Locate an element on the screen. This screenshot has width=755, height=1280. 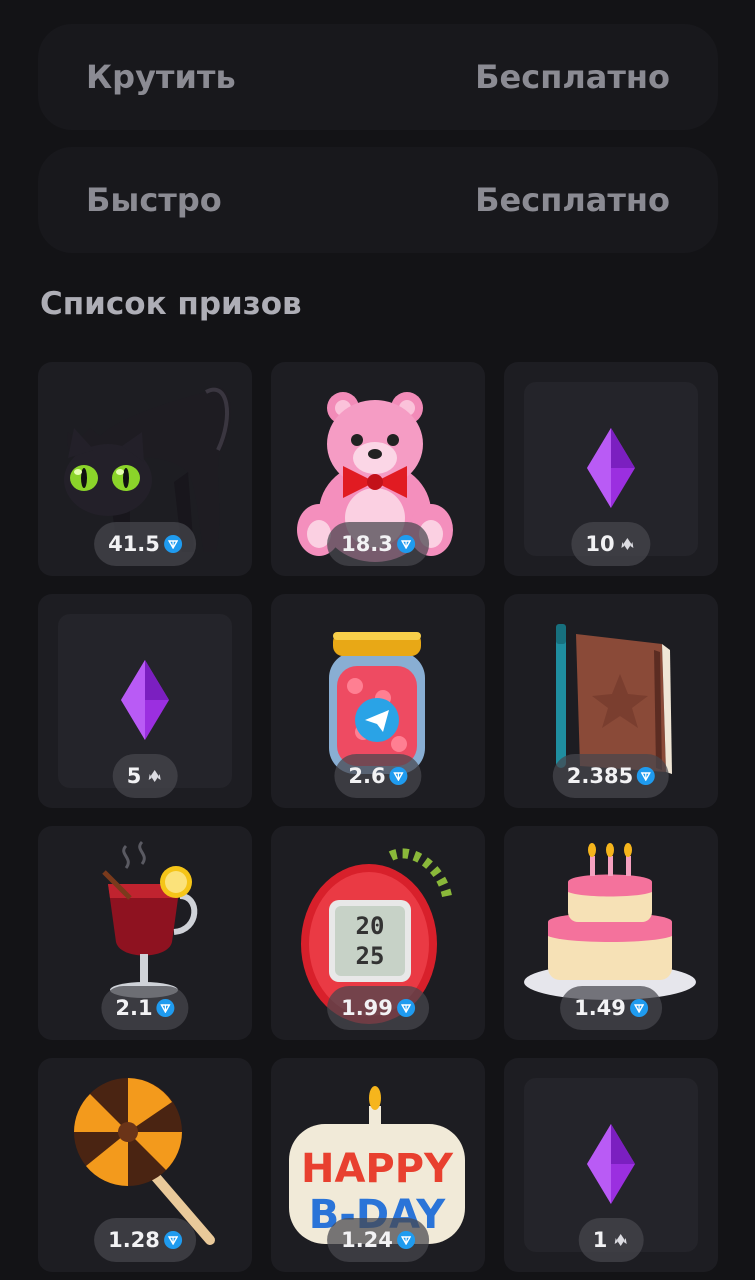
prize-value: 1.99 is located at coordinates (367, 1008).